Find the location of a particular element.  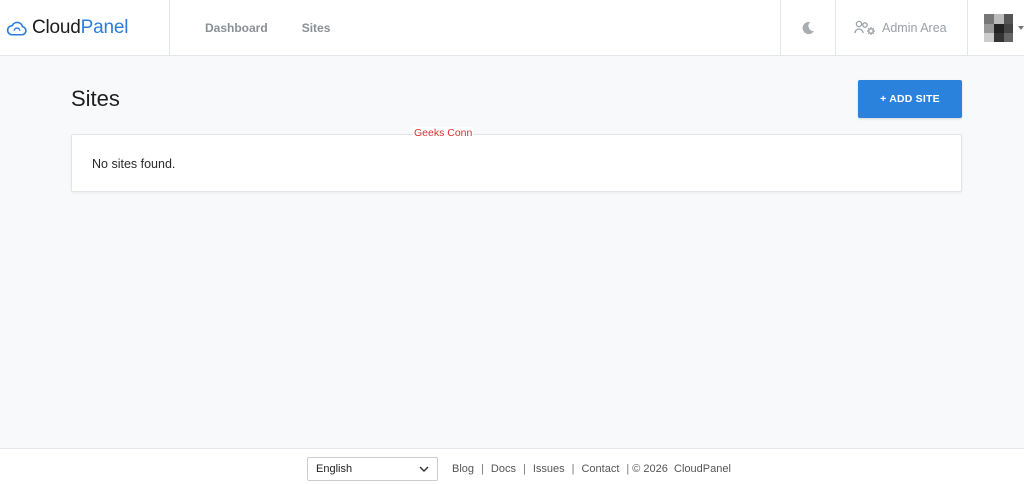

user-menu-button is located at coordinates (995, 28).